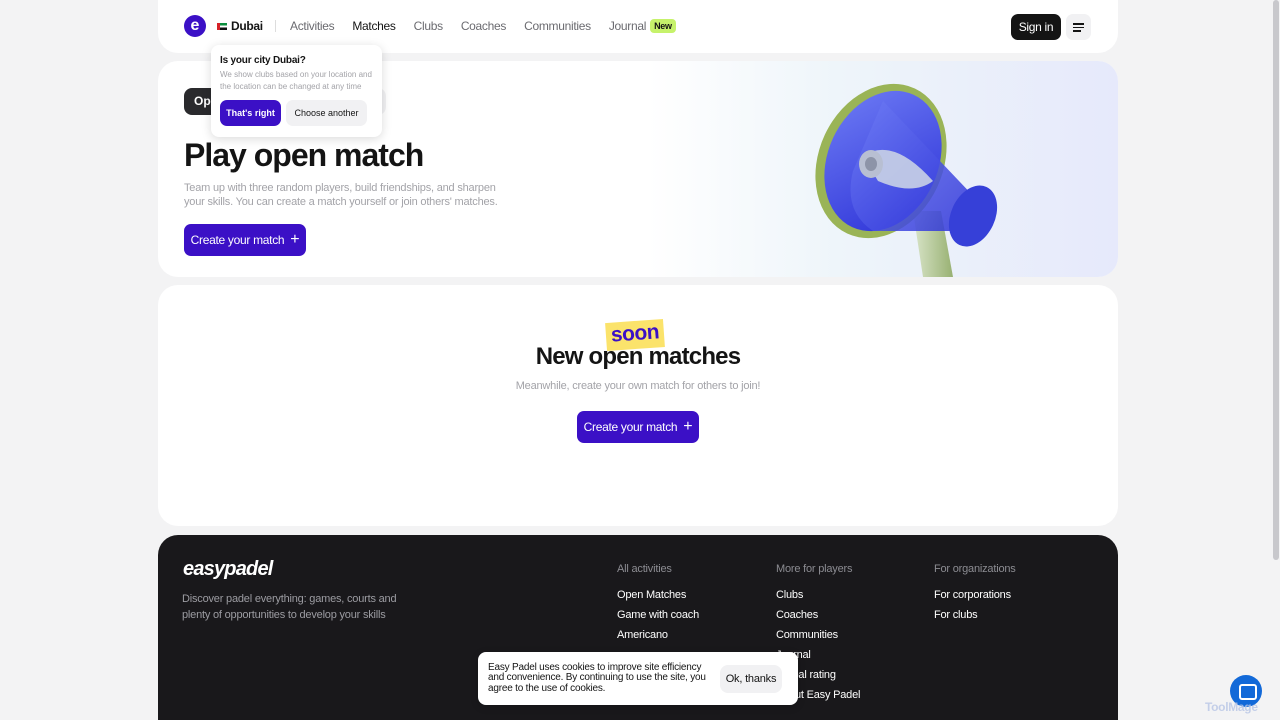  Describe the element at coordinates (195, 26) in the screenshot. I see `easypadel-logo: e` at that location.